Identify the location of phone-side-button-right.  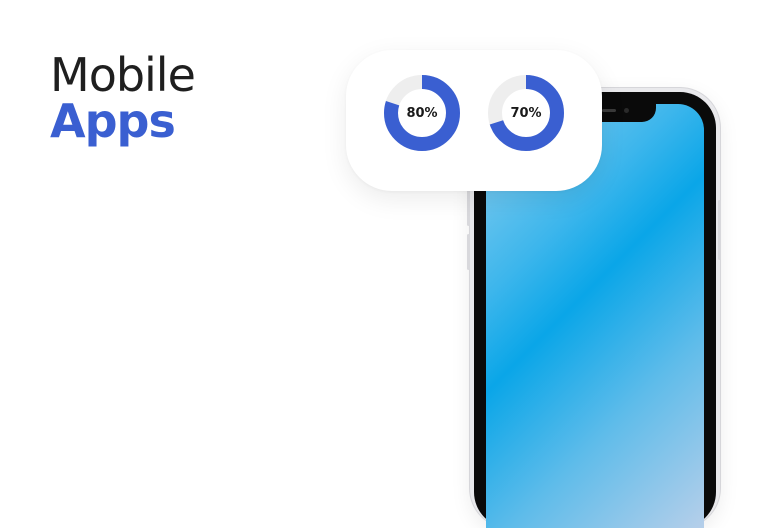
(719, 230).